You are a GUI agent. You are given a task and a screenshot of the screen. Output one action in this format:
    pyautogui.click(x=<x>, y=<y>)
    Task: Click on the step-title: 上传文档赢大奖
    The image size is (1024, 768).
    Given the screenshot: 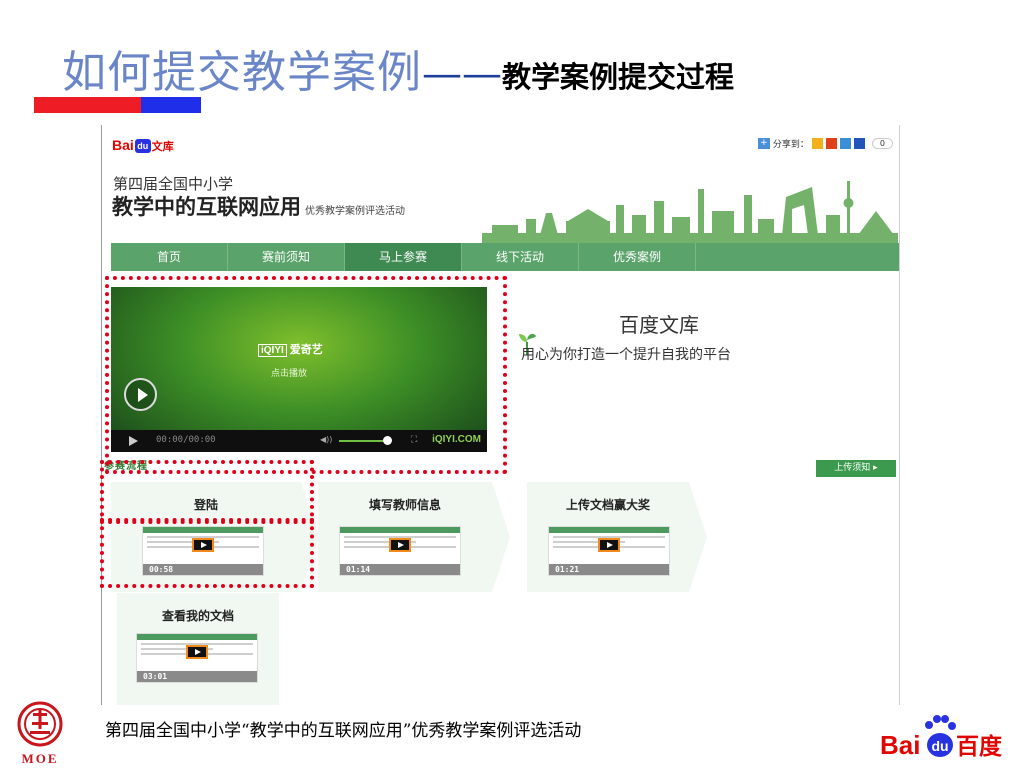 What is the action you would take?
    pyautogui.click(x=607, y=505)
    